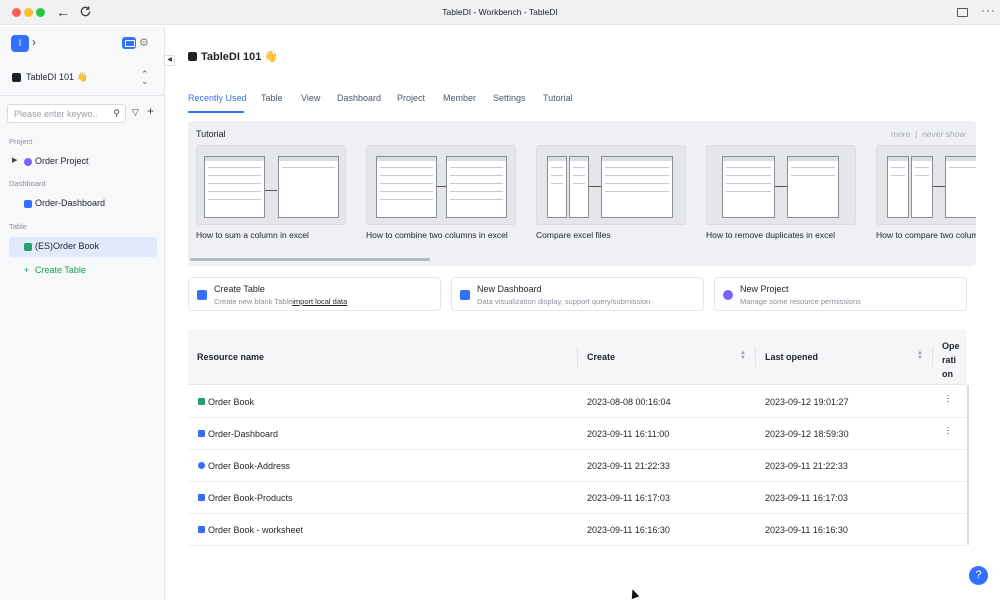  I want to click on card-title: New Project, so click(764, 289).